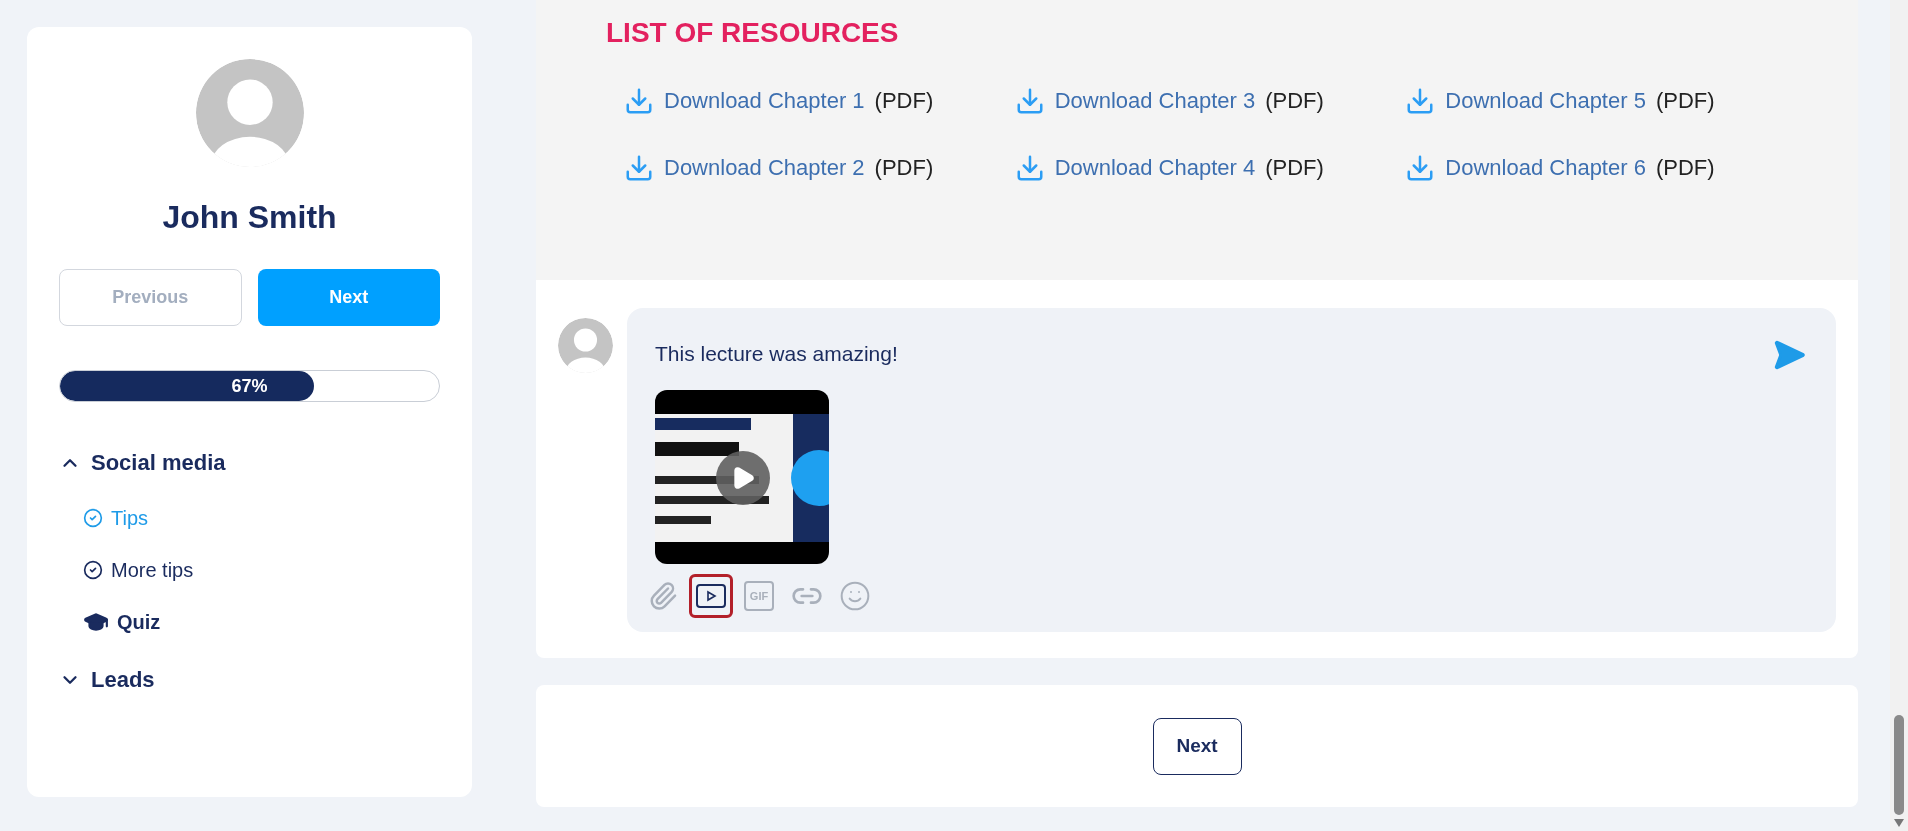 This screenshot has height=831, width=1908. Describe the element at coordinates (1197, 746) in the screenshot. I see `next-button: Next` at that location.